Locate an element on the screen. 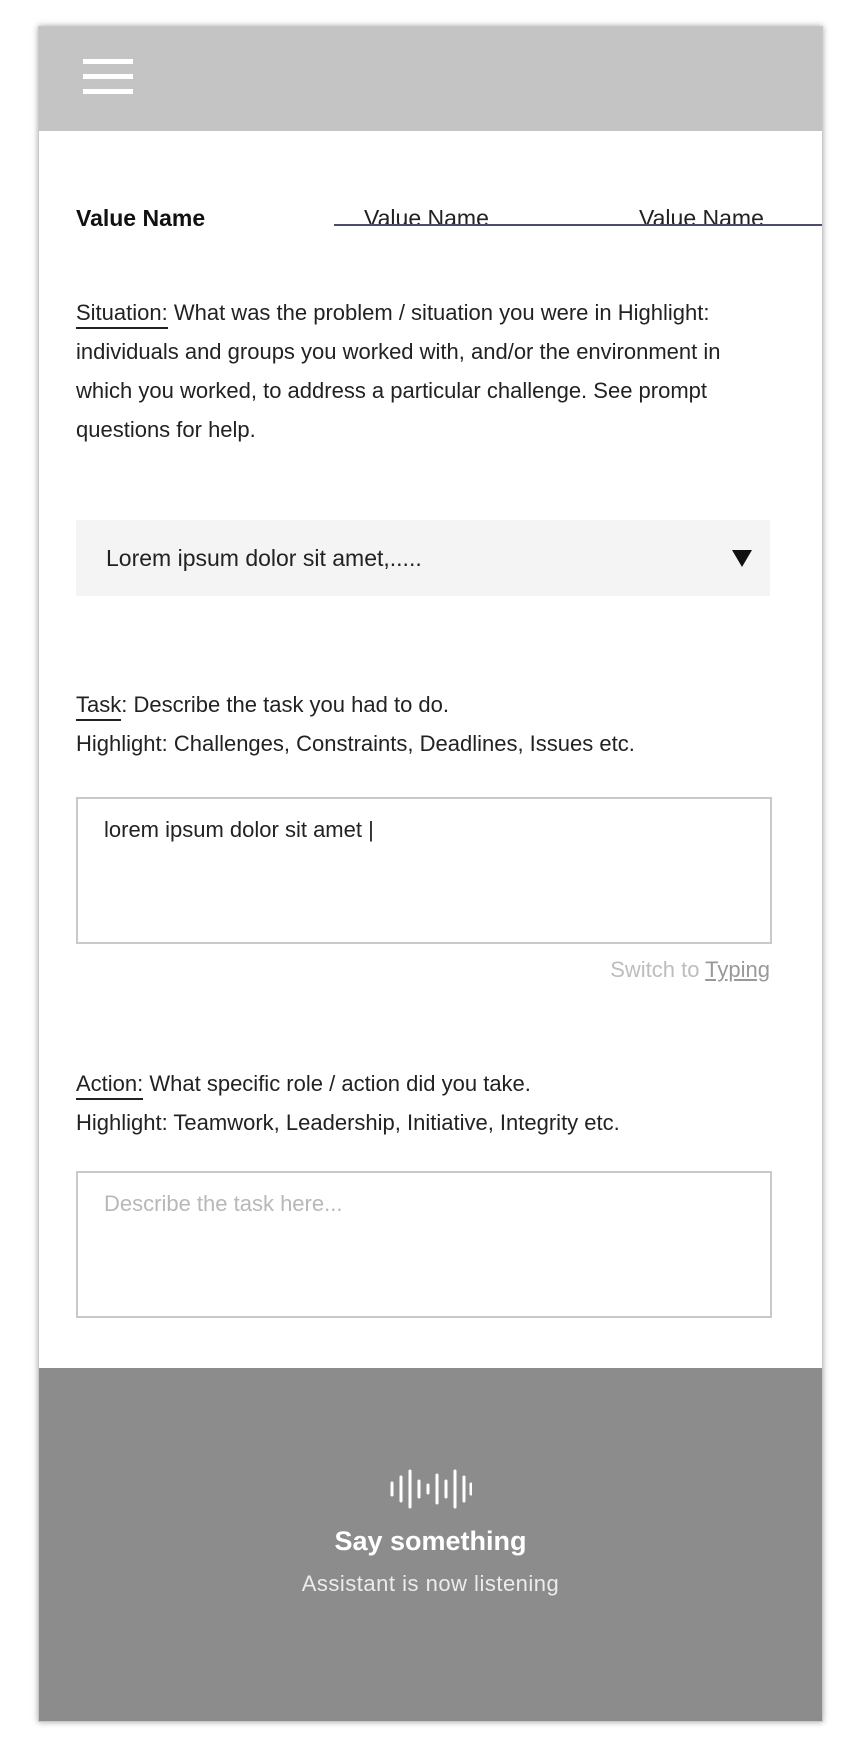 The height and width of the screenshot is (1757, 847). situation-label: Situation: is located at coordinates (122, 314).